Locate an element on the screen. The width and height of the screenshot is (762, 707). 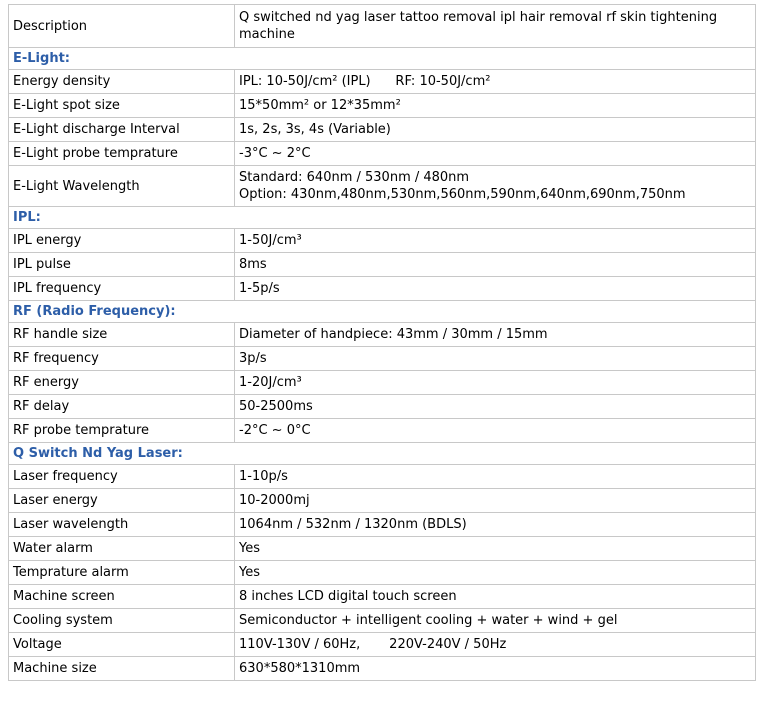
row-value: 3p/s is located at coordinates (495, 358).